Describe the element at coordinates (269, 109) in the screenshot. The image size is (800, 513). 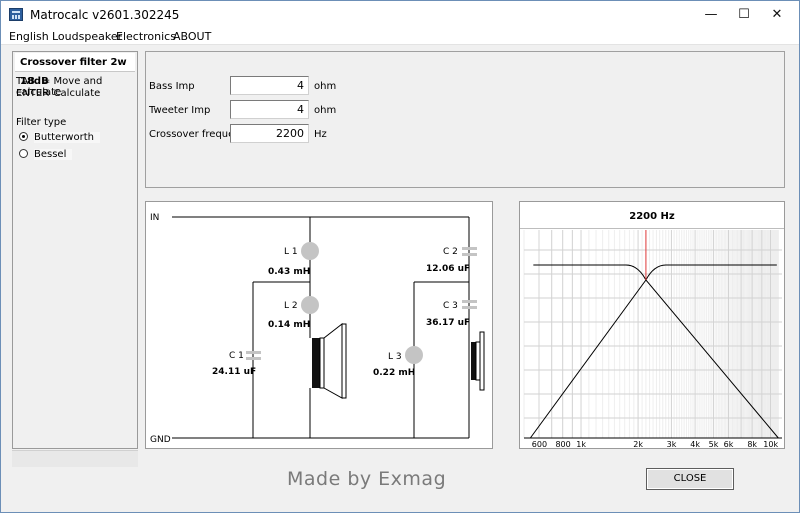
I see `tweeter-imp-input: 4` at that location.